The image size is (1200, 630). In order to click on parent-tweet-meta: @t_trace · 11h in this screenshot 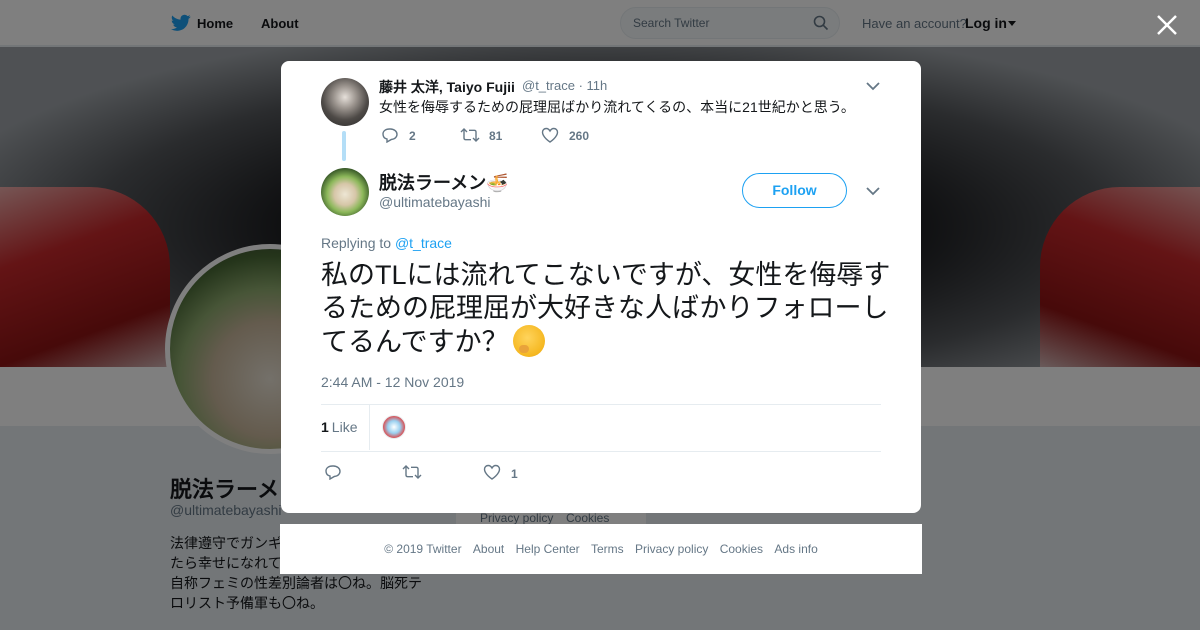, I will do `click(564, 85)`.